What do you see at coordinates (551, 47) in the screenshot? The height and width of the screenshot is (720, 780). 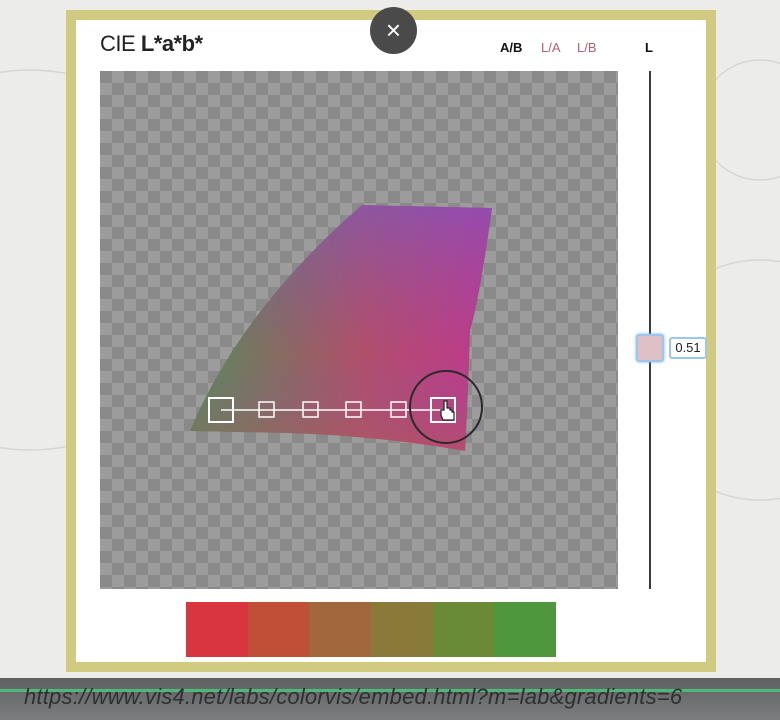 I see `tab-la: L/A` at bounding box center [551, 47].